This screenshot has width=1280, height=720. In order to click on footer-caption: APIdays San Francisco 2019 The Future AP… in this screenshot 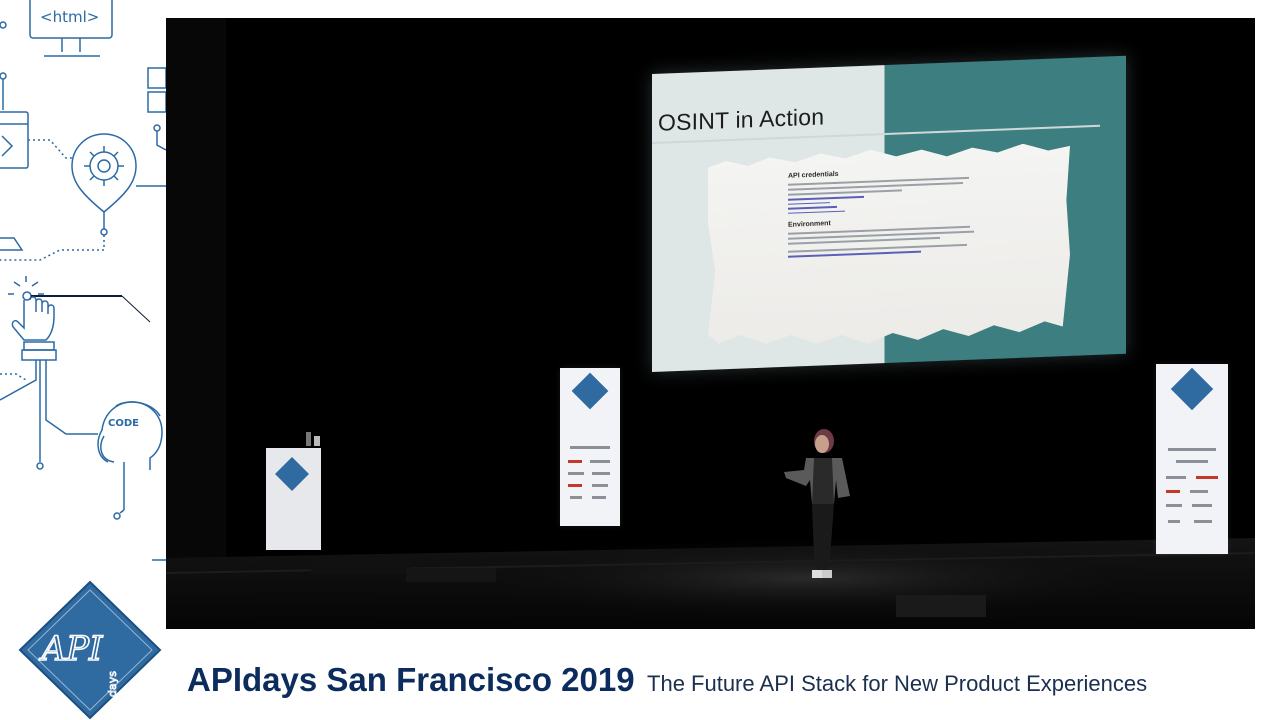, I will do `click(667, 683)`.